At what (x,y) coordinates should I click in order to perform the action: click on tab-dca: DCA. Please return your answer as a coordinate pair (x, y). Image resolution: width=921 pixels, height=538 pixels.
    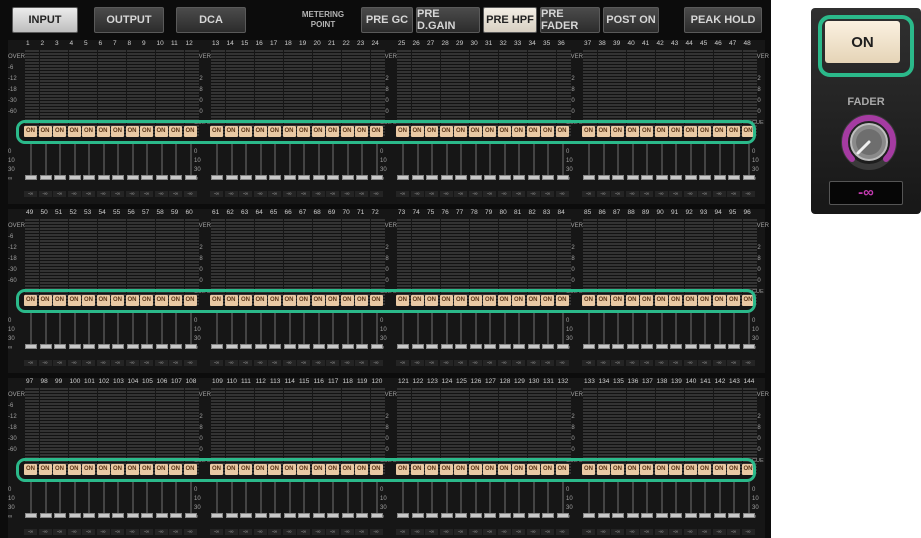
    Looking at the image, I should click on (211, 20).